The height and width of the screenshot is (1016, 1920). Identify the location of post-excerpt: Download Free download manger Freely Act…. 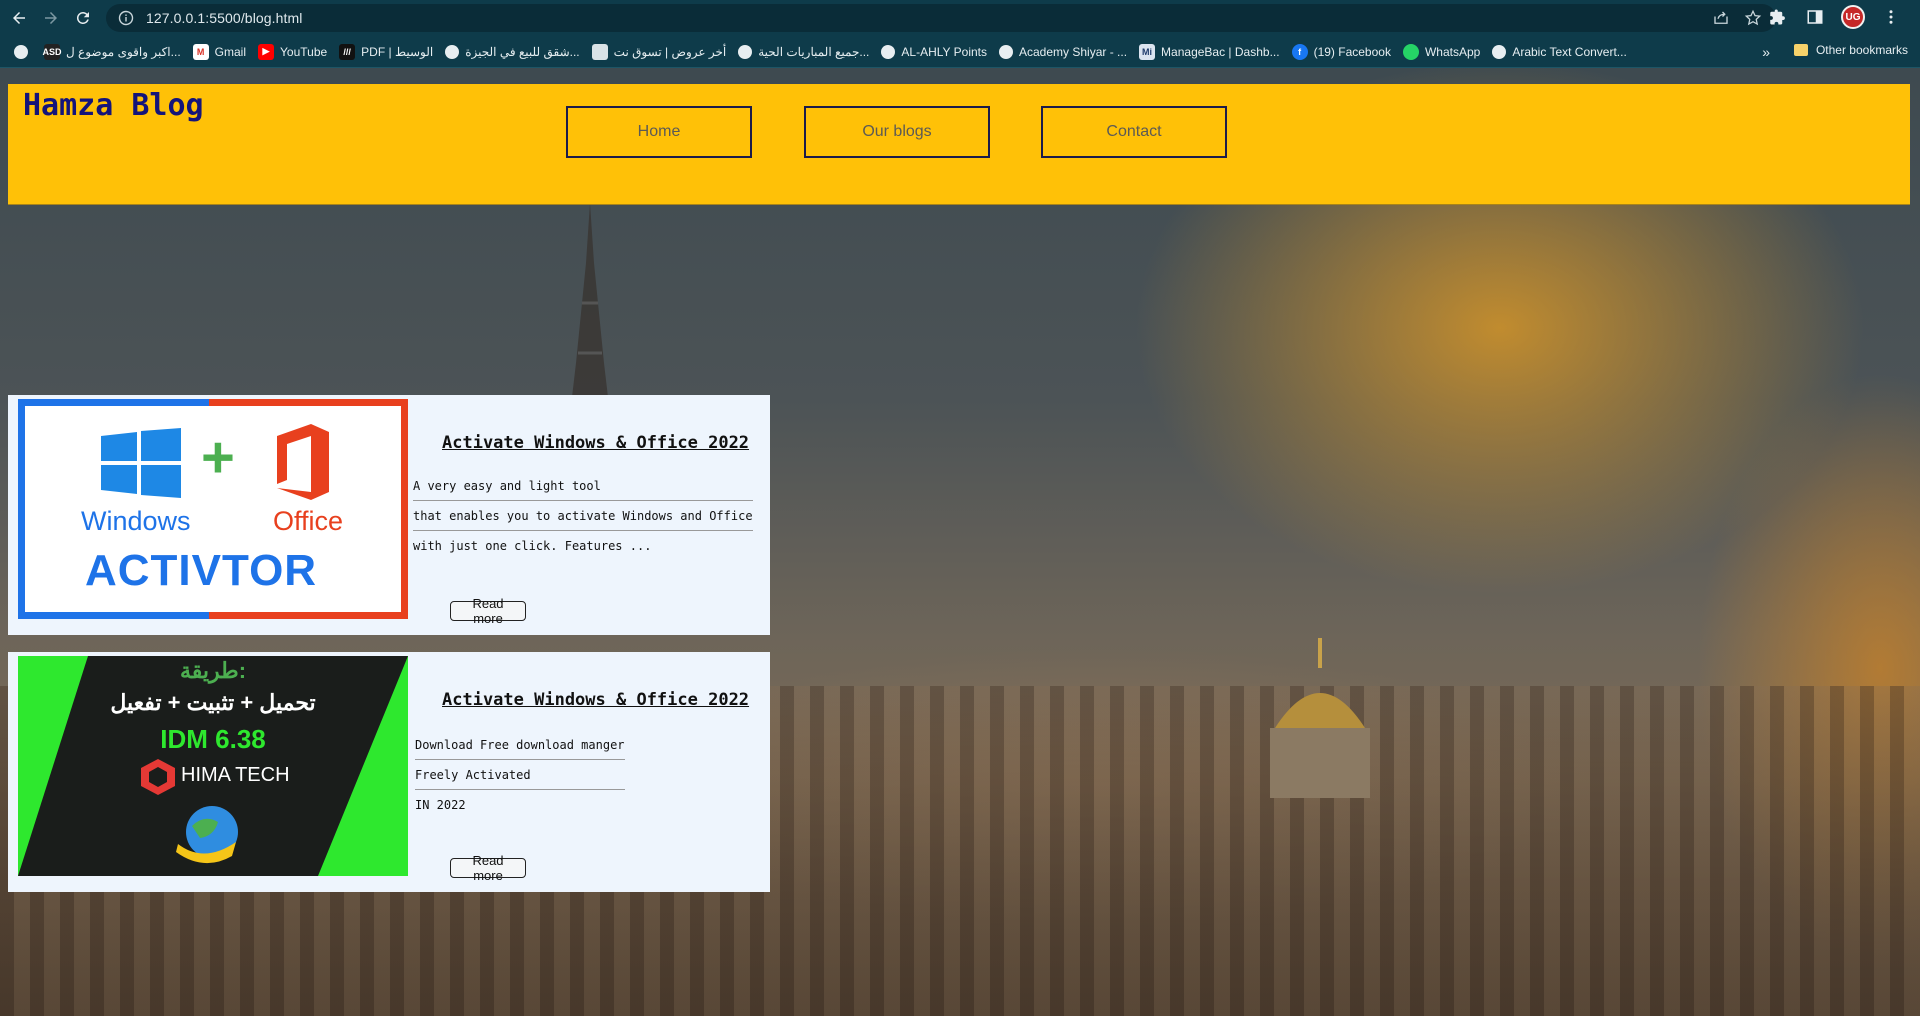
(520, 774).